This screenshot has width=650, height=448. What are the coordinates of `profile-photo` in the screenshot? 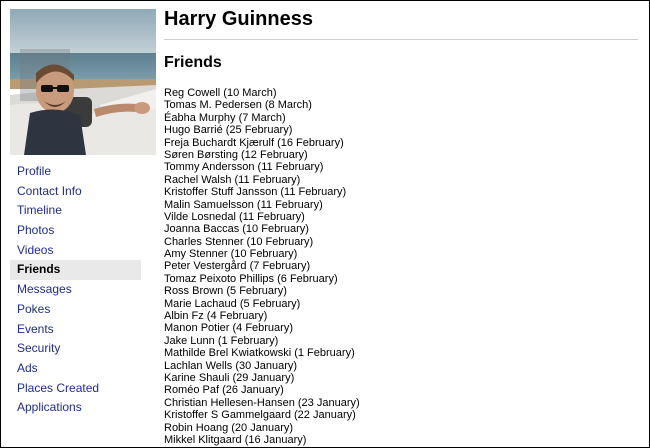 It's located at (83, 82).